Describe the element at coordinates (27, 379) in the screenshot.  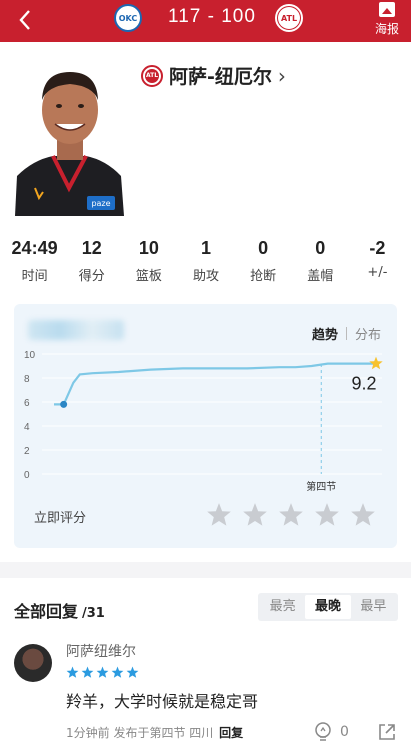
I see `y-tick-label: 8` at that location.